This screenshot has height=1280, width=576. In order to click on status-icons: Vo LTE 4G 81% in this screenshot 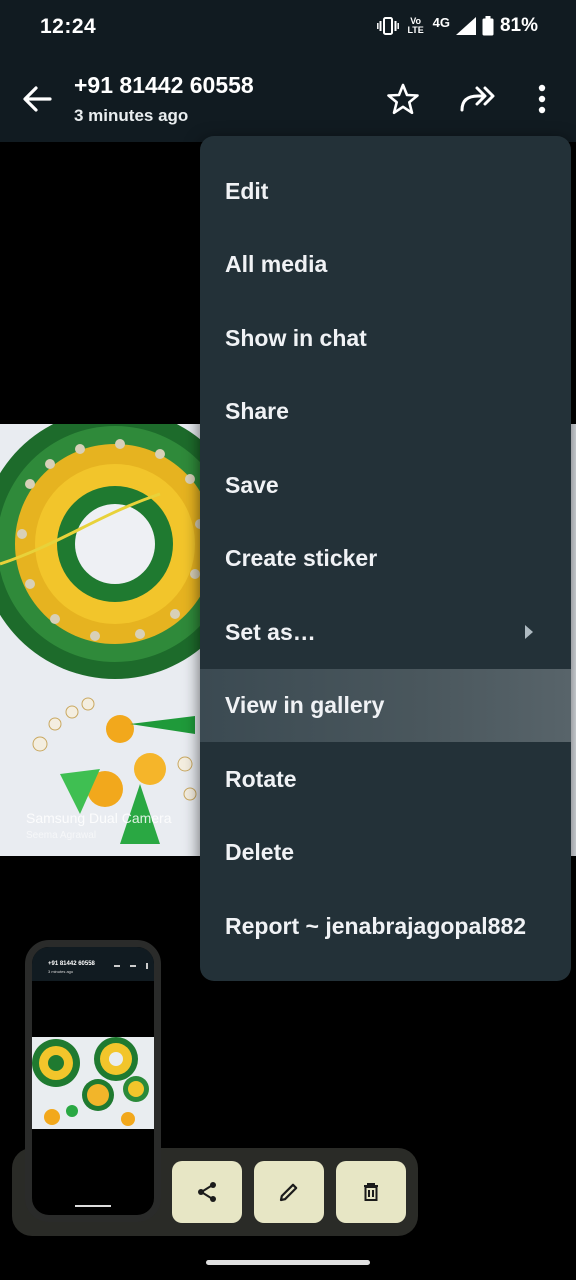, I will do `click(457, 25)`.